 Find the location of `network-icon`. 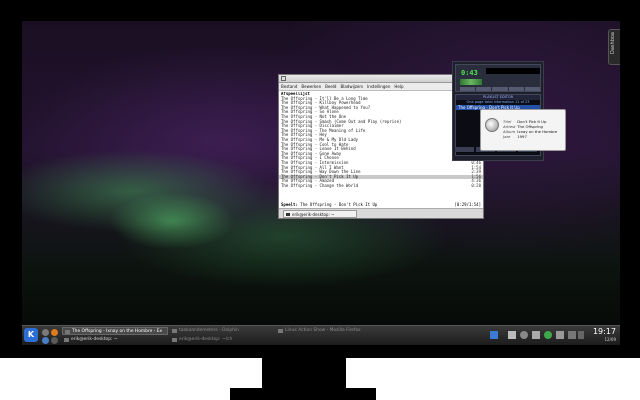

network-icon is located at coordinates (524, 335).